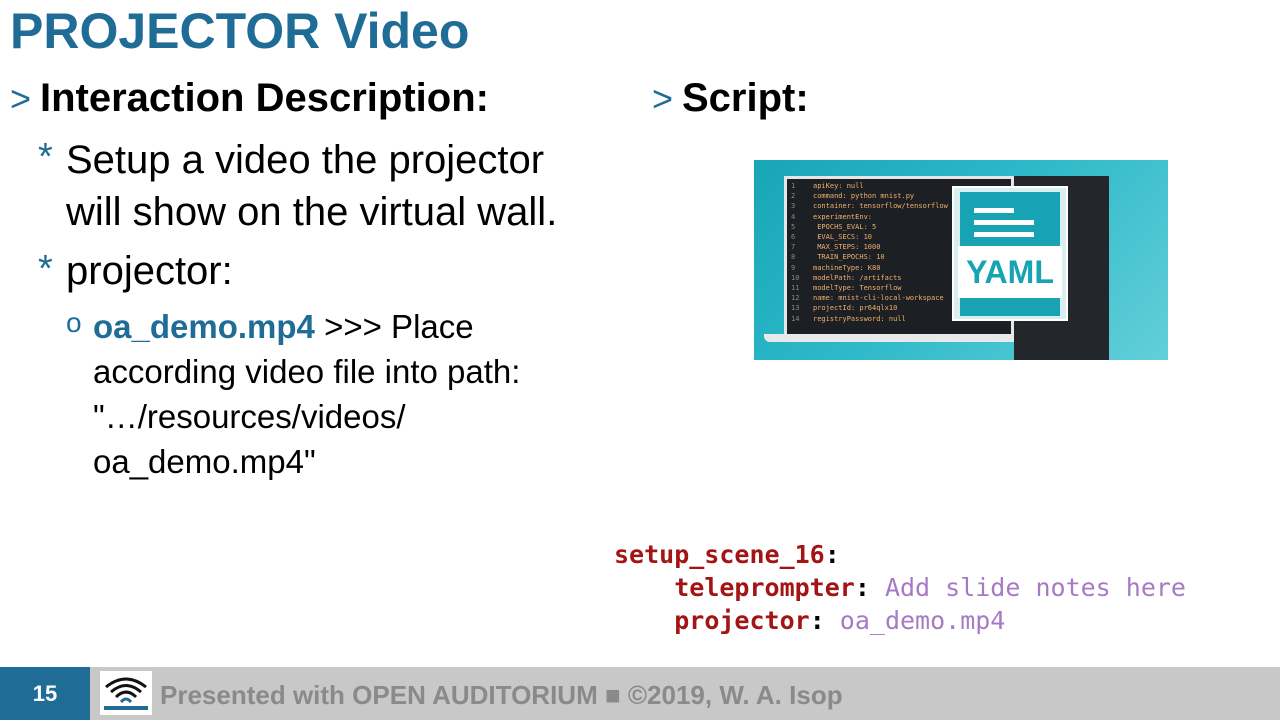 This screenshot has height=720, width=1280. What do you see at coordinates (249, 98) in the screenshot?
I see `interaction-heading: > Interaction Description:` at bounding box center [249, 98].